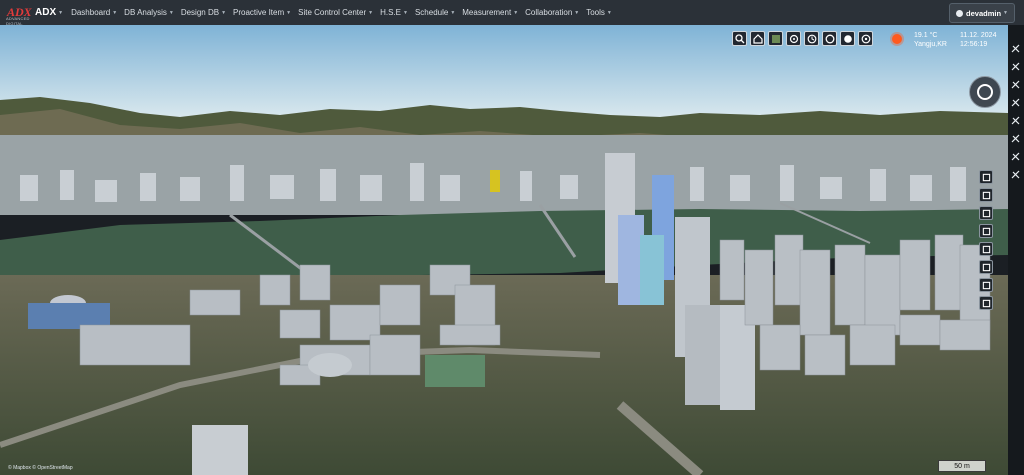 The height and width of the screenshot is (475, 1024). Describe the element at coordinates (46, 12) in the screenshot. I see `app-title: ADX` at that location.